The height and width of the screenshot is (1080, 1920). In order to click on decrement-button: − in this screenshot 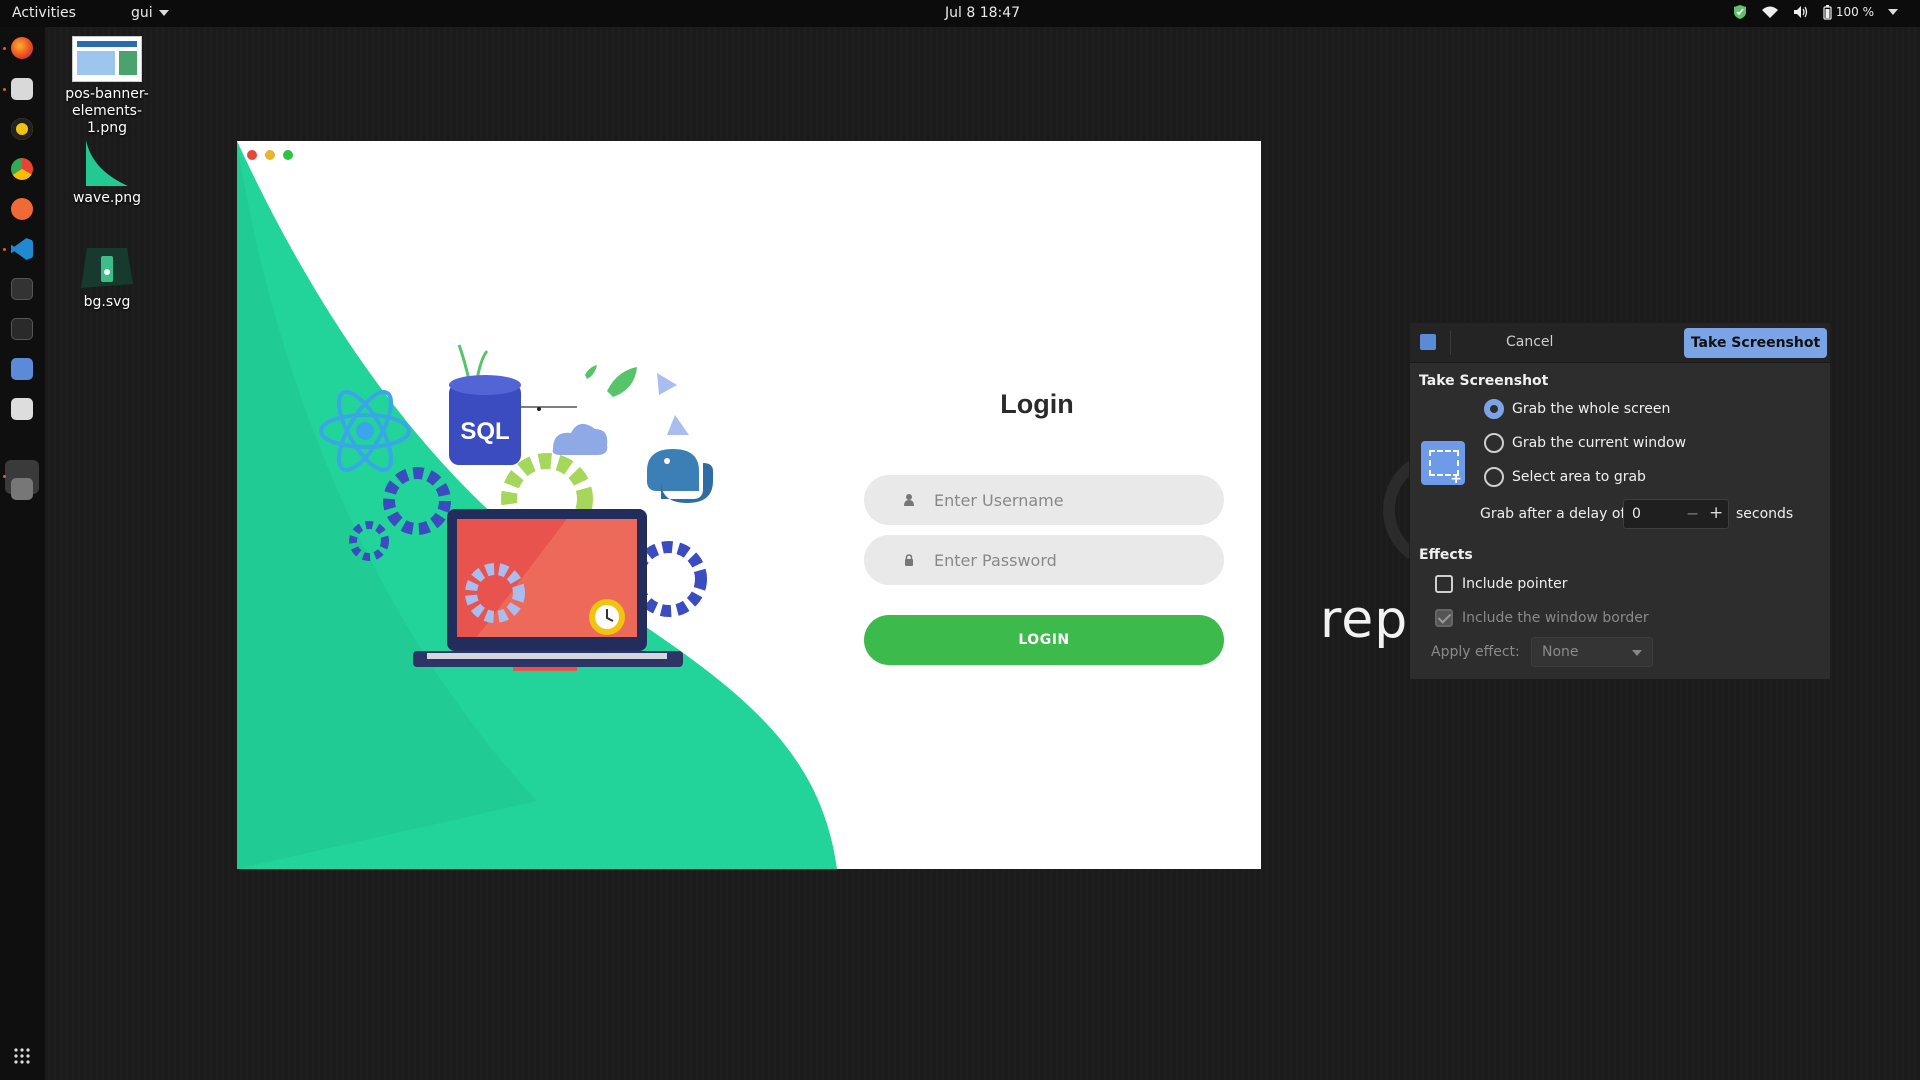, I will do `click(1692, 513)`.